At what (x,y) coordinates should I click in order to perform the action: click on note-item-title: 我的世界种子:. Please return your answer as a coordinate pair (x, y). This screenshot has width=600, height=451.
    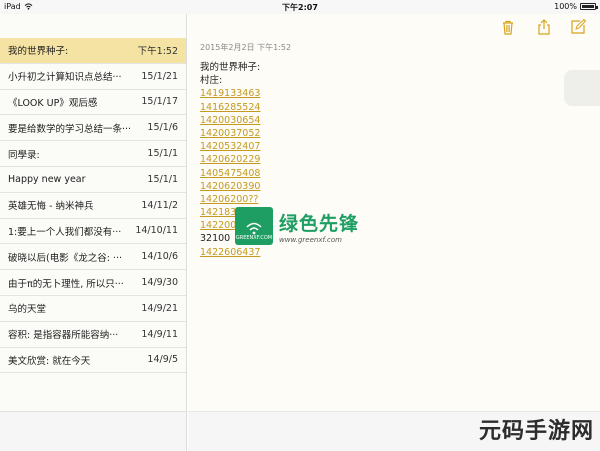
    Looking at the image, I should click on (38, 52).